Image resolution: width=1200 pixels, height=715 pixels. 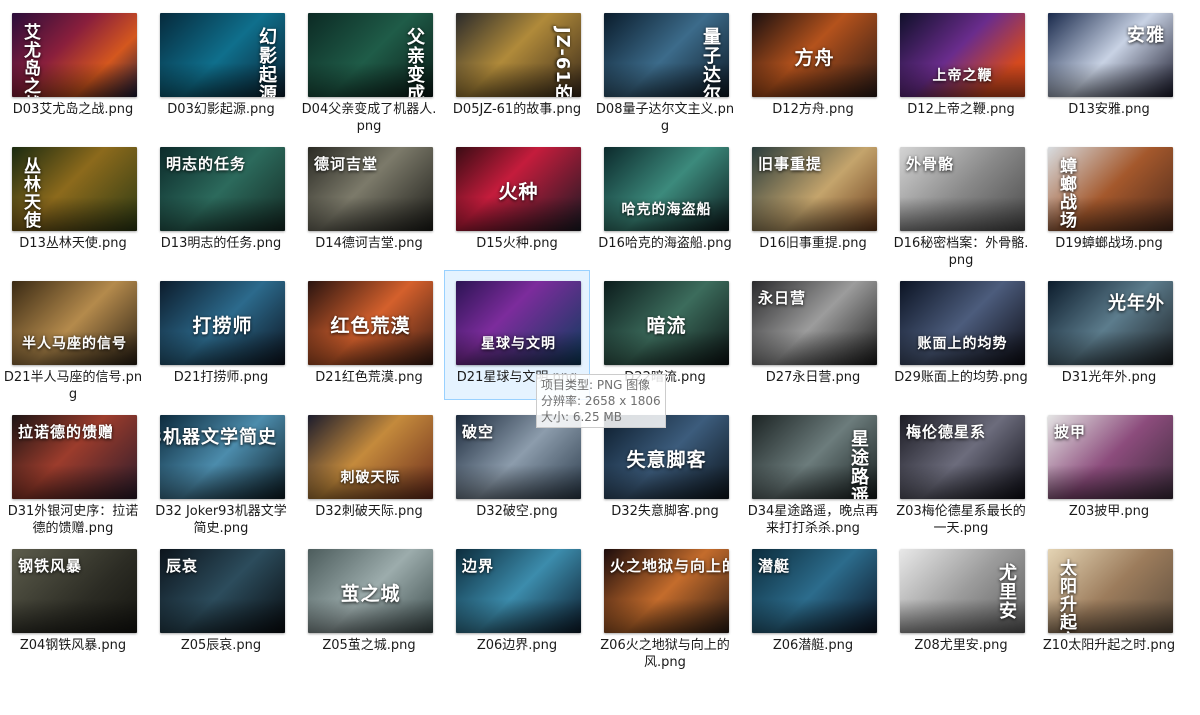 What do you see at coordinates (961, 645) in the screenshot?
I see `file-name-label: Z08尤里安.png` at bounding box center [961, 645].